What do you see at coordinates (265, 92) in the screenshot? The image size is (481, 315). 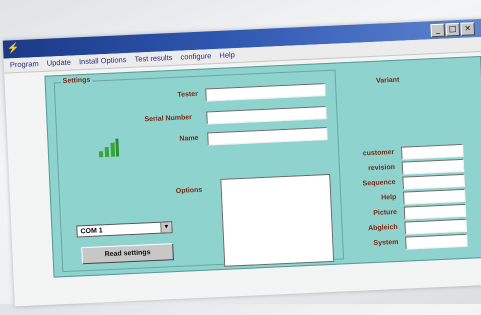 I see `tester-field` at bounding box center [265, 92].